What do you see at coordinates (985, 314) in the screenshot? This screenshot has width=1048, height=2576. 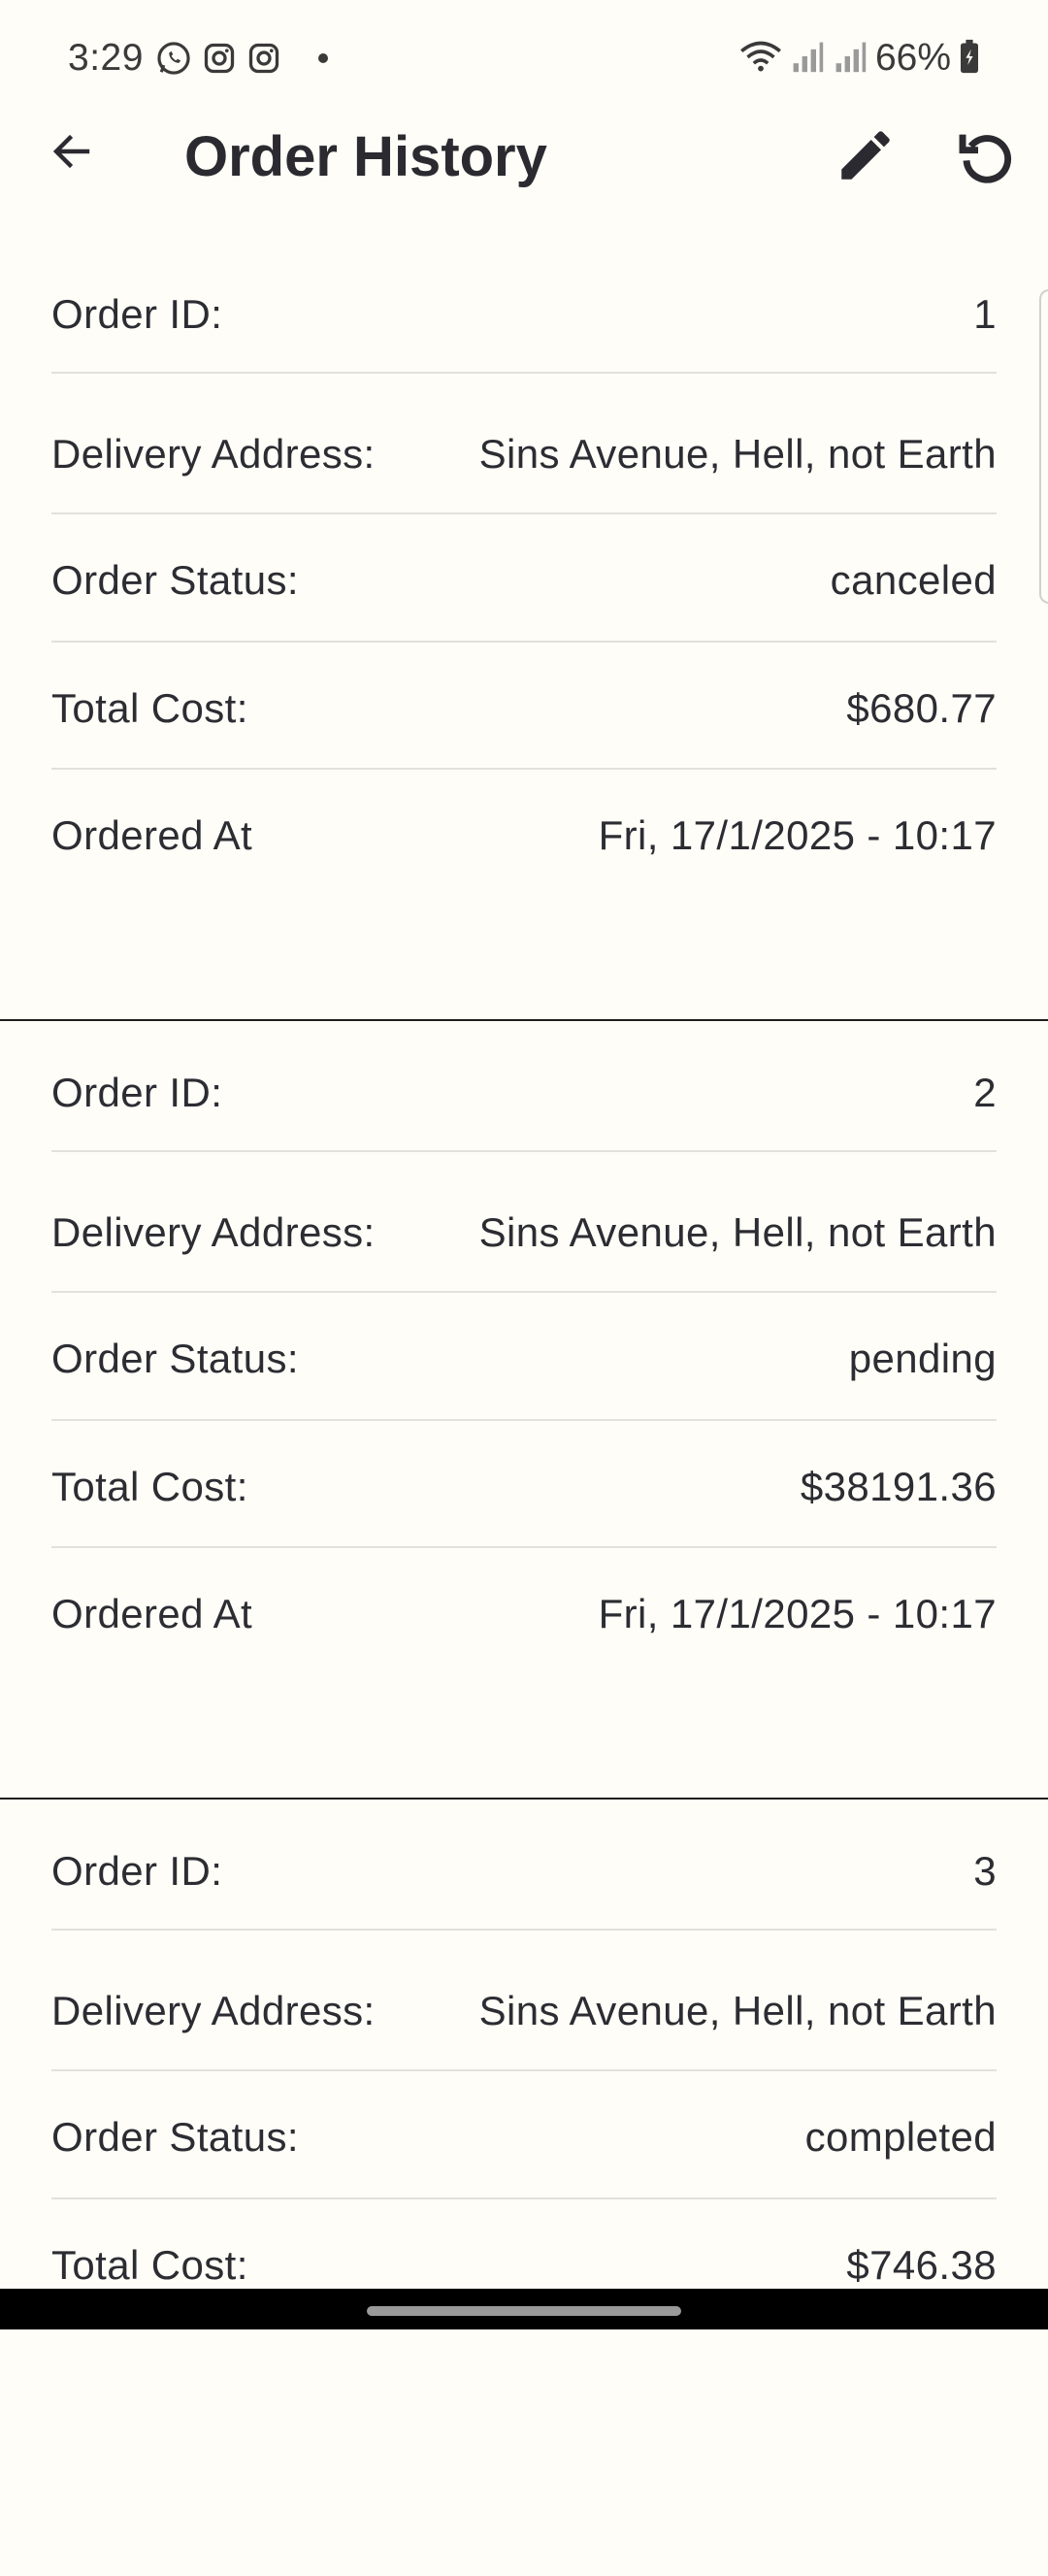 I see `order-id-value: 1` at bounding box center [985, 314].